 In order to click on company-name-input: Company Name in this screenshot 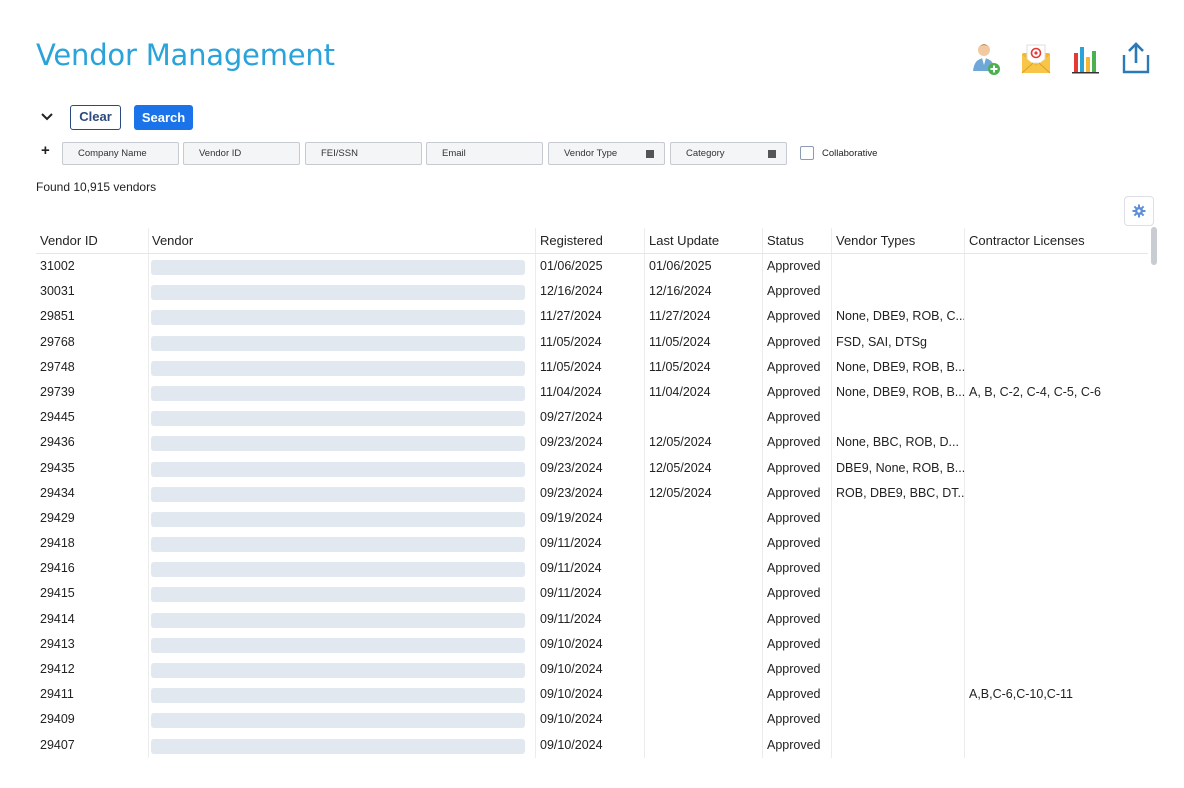, I will do `click(120, 153)`.